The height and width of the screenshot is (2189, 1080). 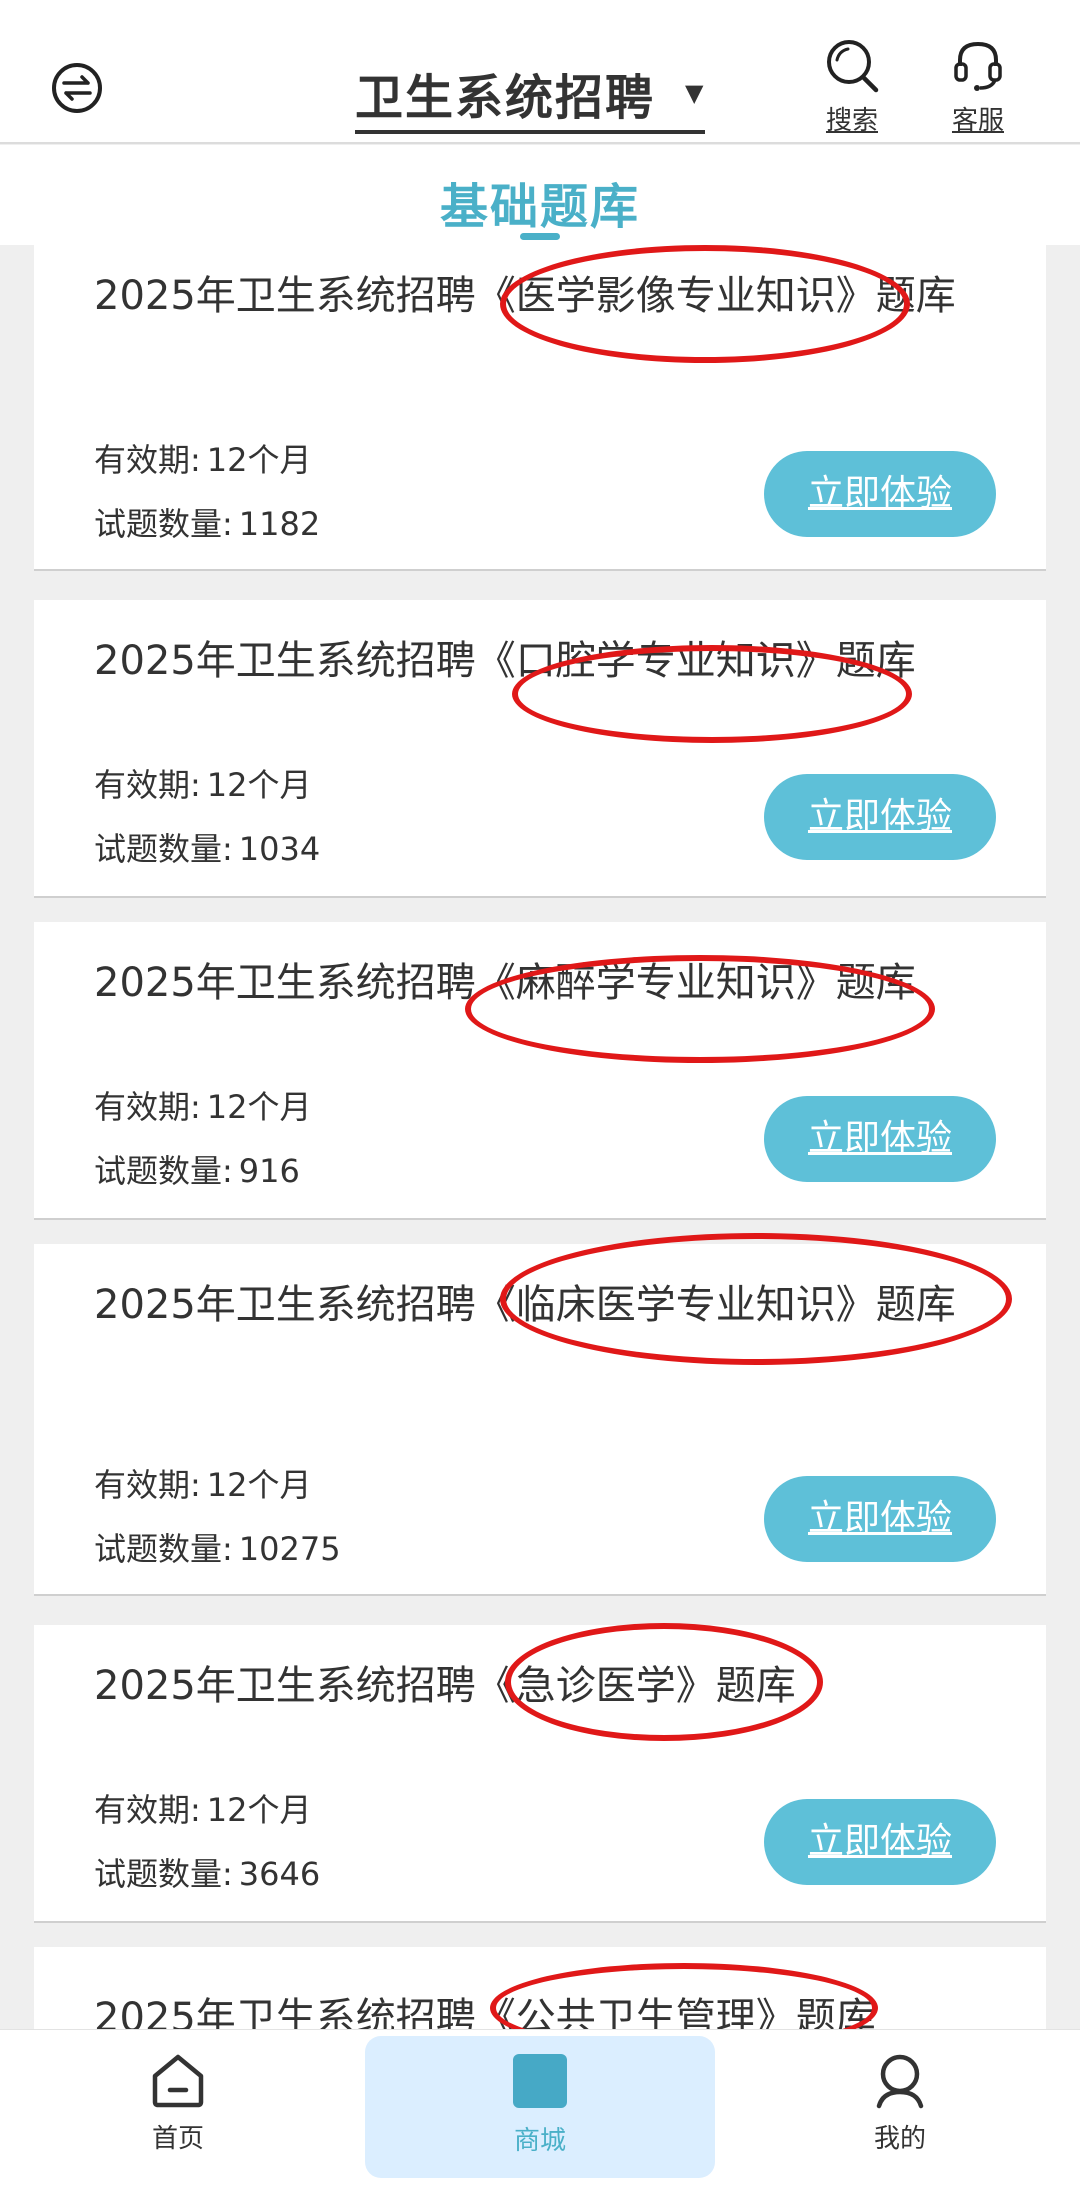 I want to click on card-question-count: 试题数量: 1034, so click(x=207, y=849).